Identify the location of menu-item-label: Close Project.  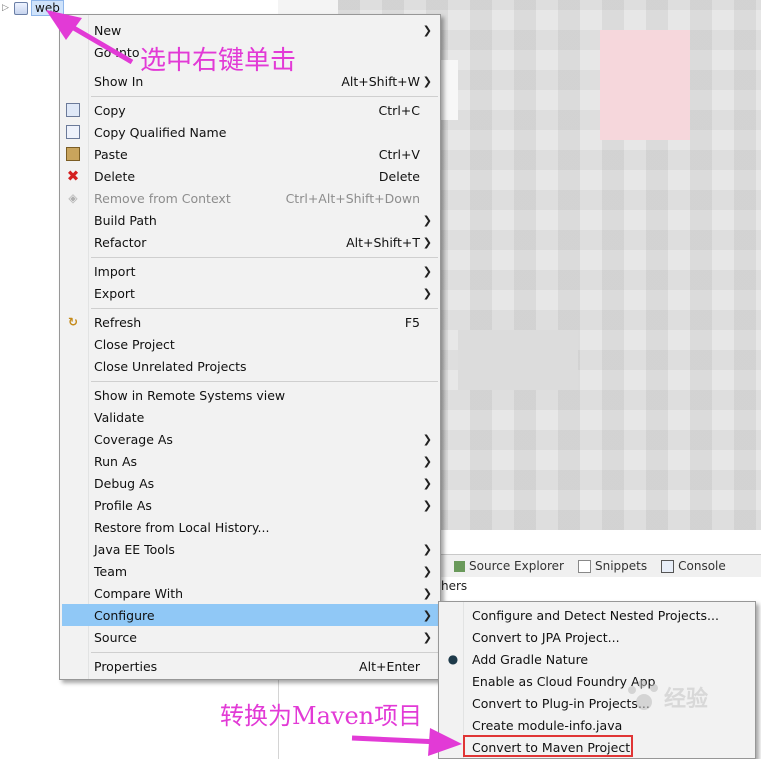
(134, 344).